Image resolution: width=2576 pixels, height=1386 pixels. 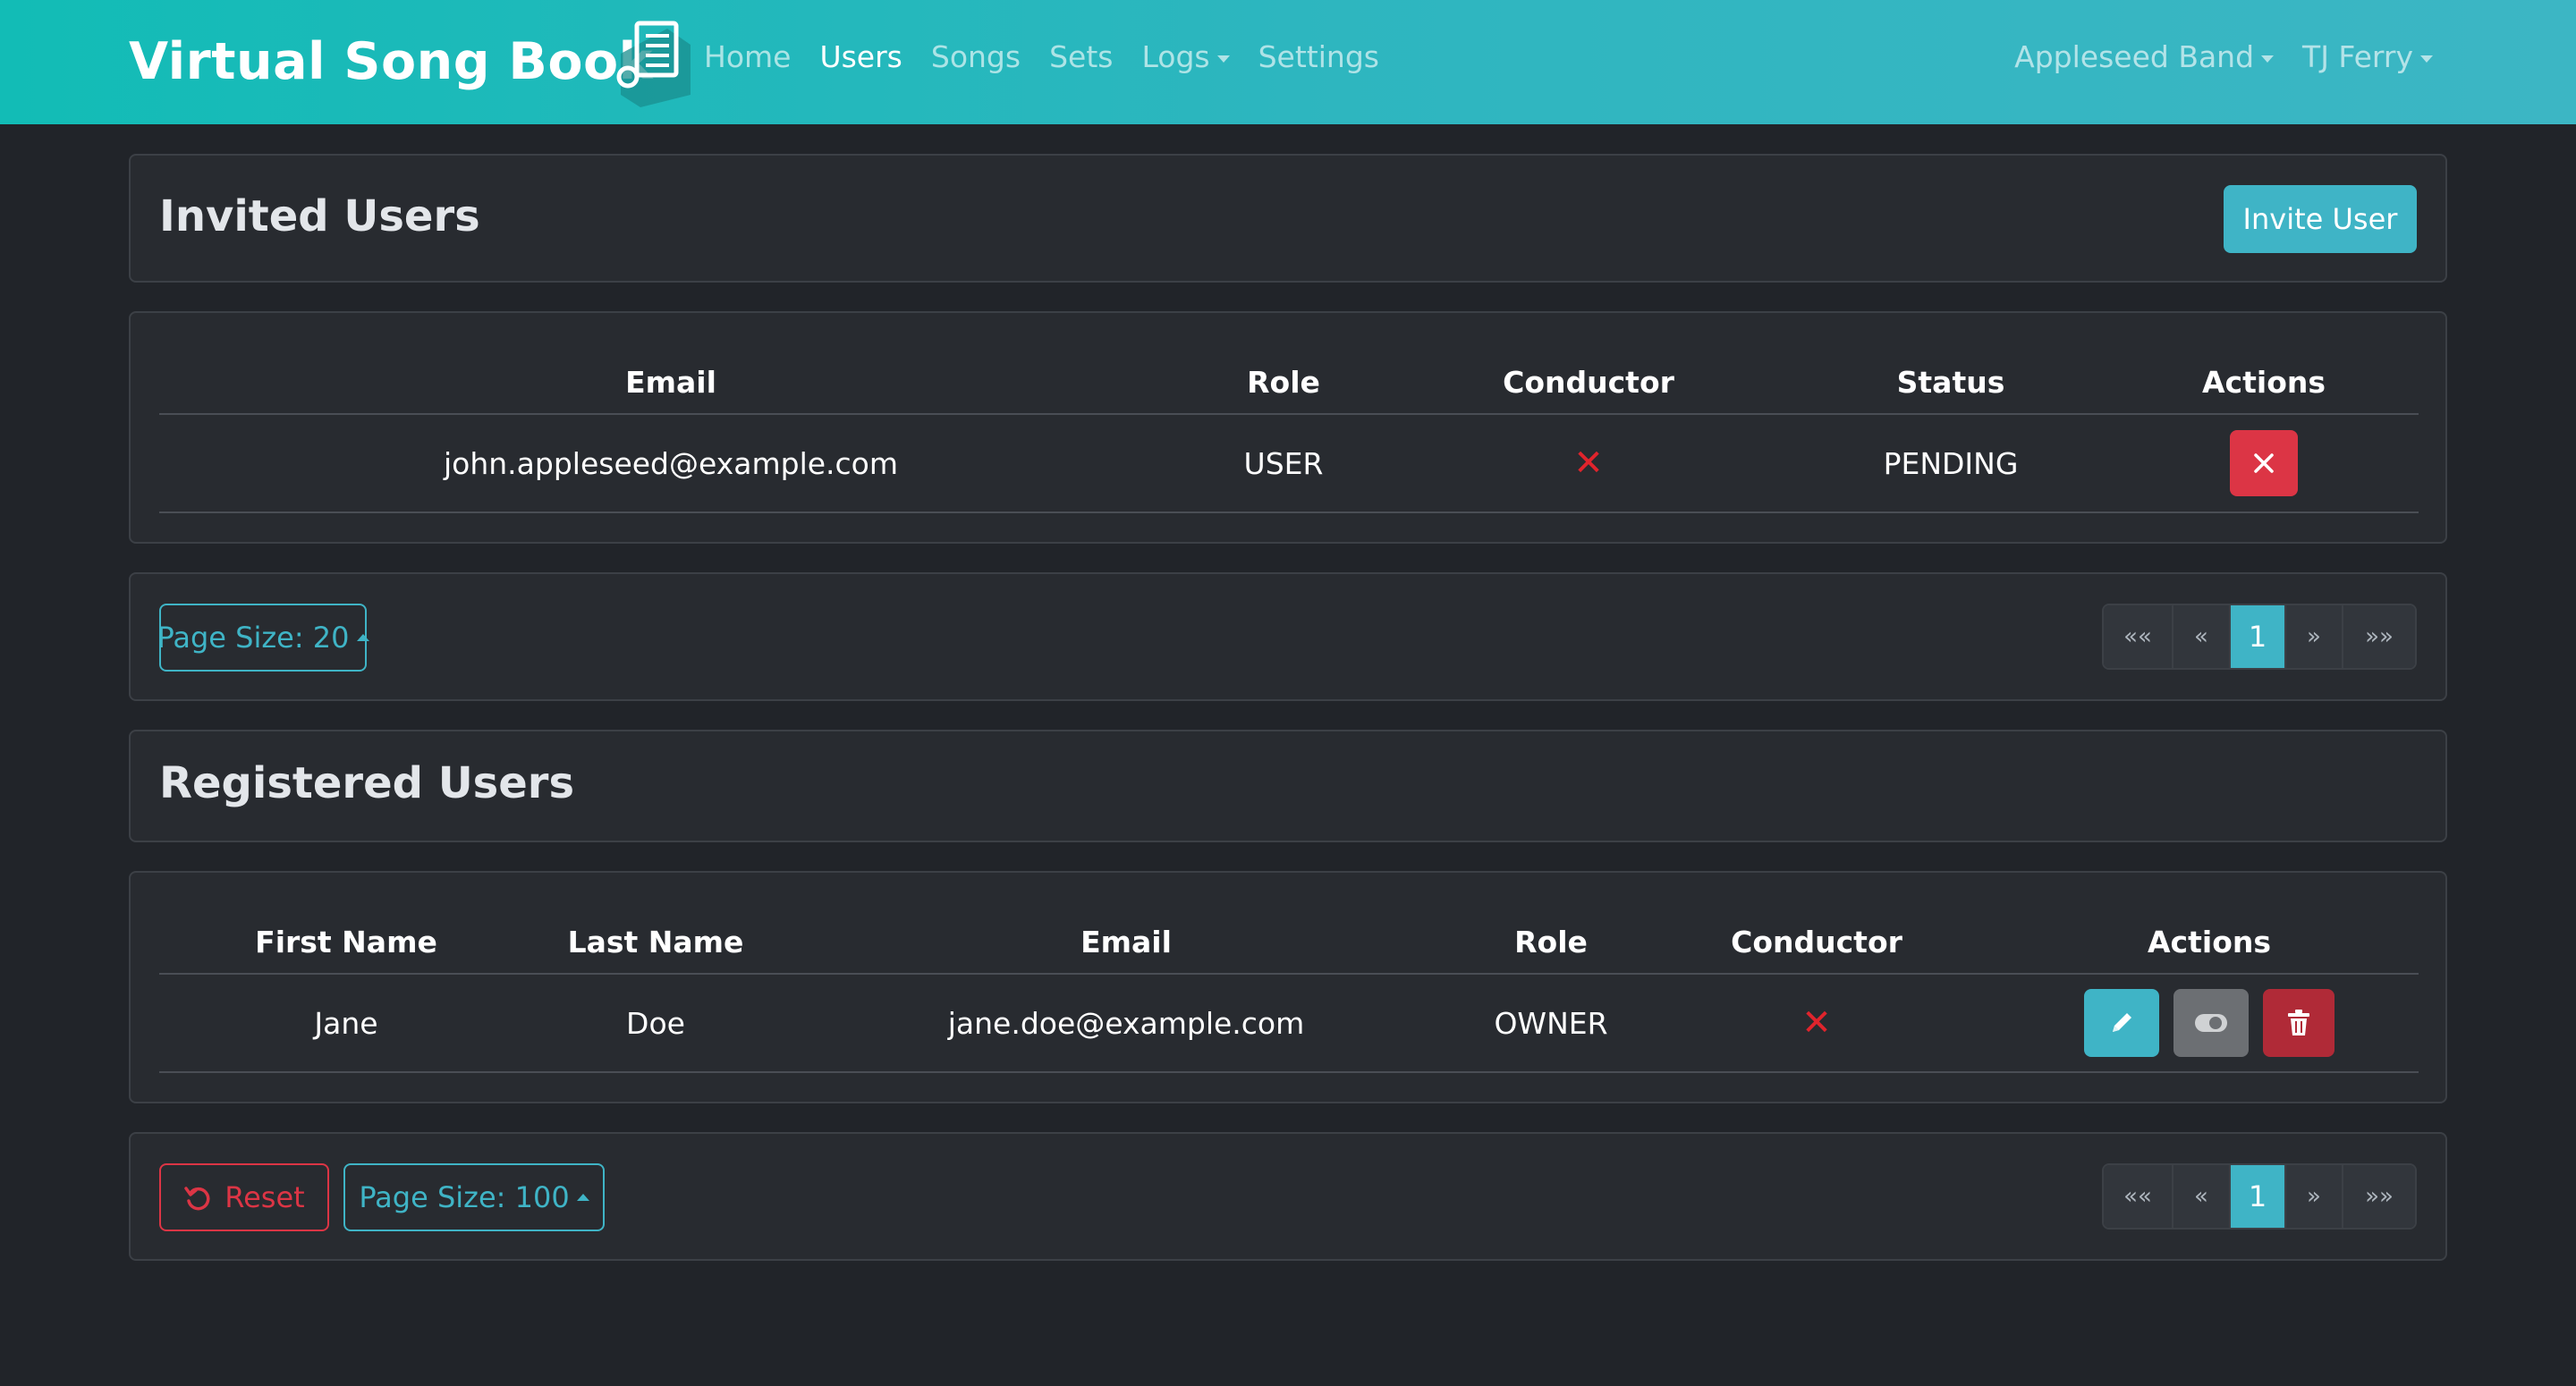 I want to click on nav-home: Home, so click(x=747, y=57).